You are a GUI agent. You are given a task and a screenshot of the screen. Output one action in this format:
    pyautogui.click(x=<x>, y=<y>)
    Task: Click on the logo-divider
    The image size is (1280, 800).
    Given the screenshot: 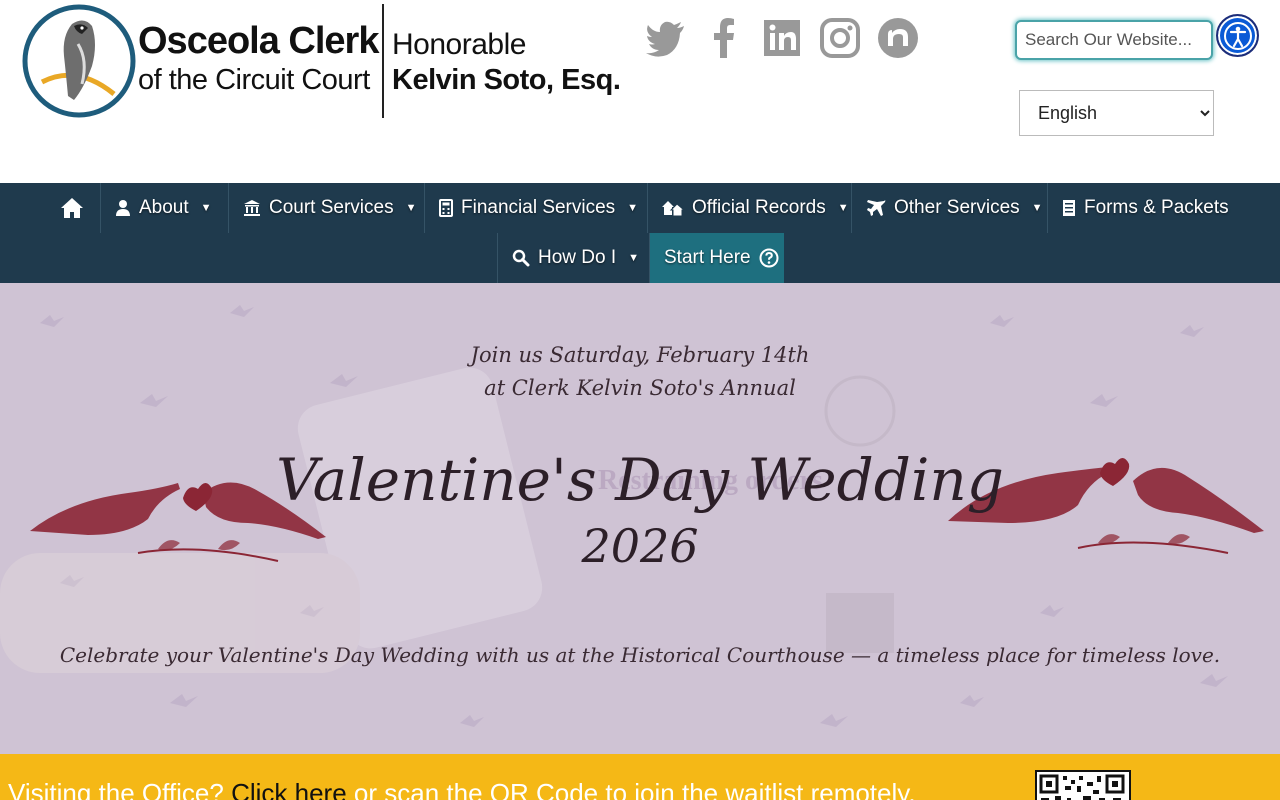 What is the action you would take?
    pyautogui.click(x=383, y=61)
    